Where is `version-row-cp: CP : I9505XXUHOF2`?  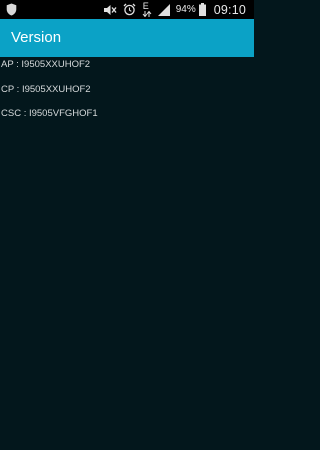
version-row-cp: CP : I9505XXUHOF2 is located at coordinates (46, 89).